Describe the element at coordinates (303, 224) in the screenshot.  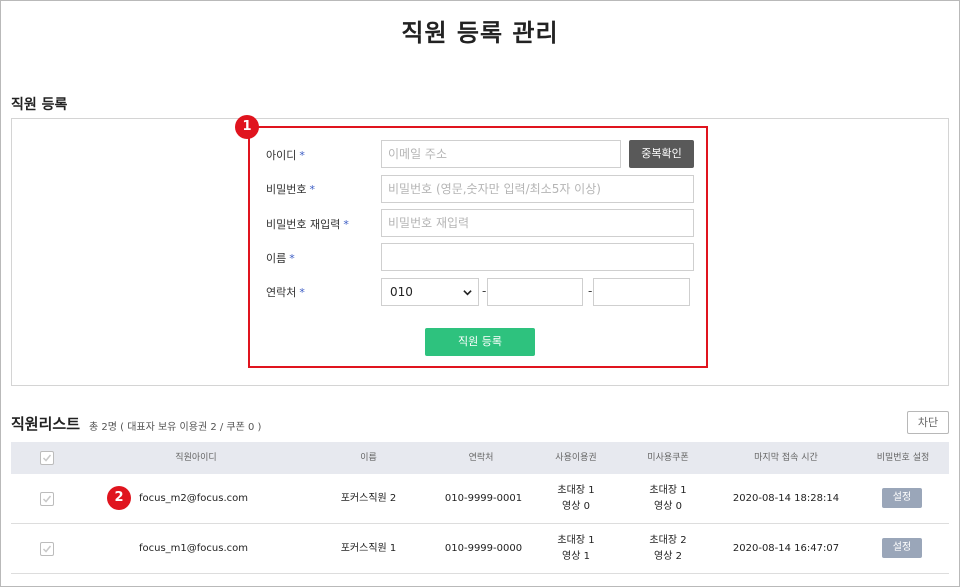
I see `password-confirm-label-text: 비밀번호 재입력` at that location.